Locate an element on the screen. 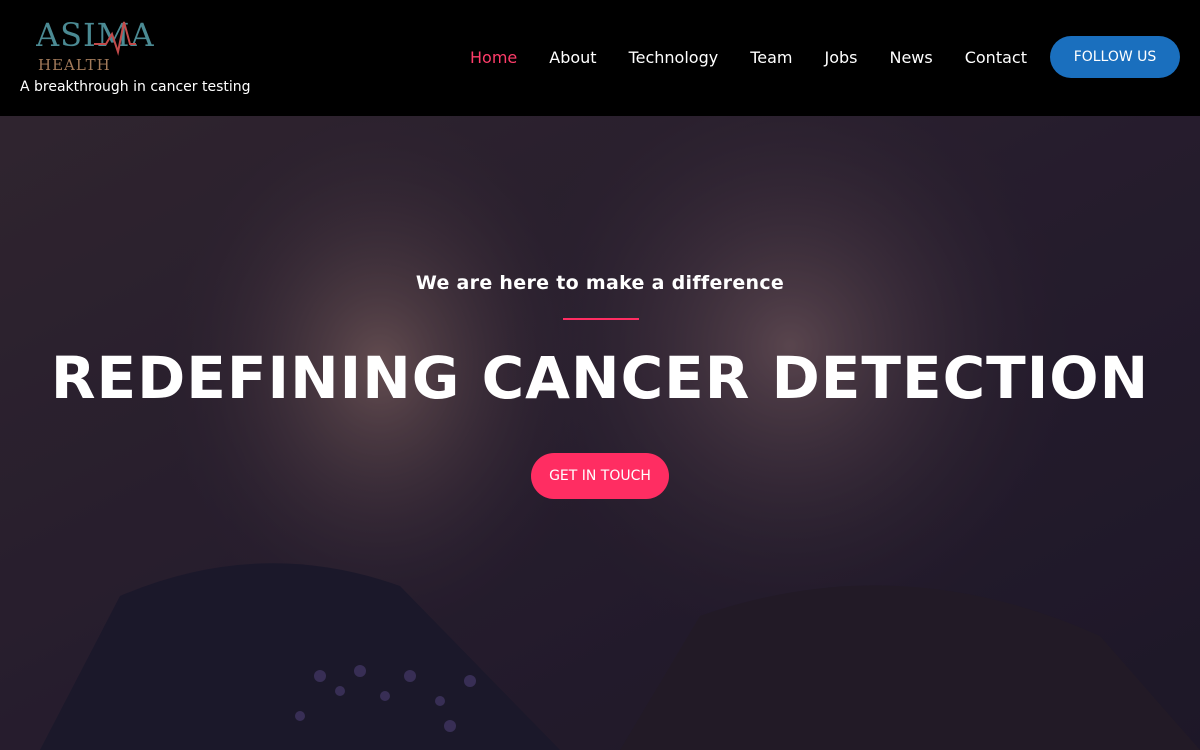 The width and height of the screenshot is (1200, 750). logo-subtext: HEALTH is located at coordinates (74, 65).